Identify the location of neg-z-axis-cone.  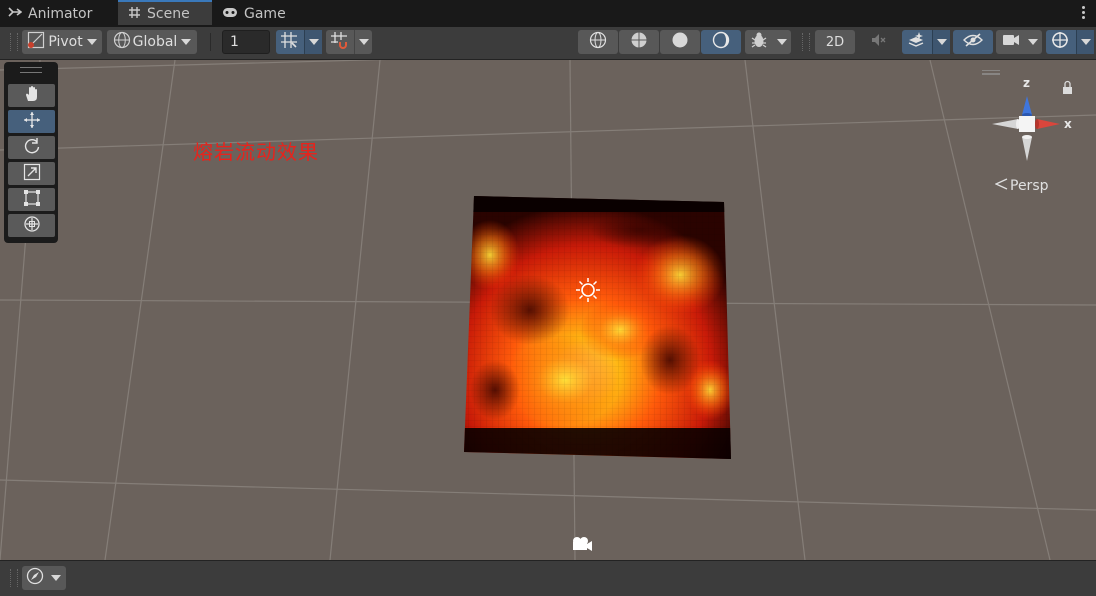
(1027, 149).